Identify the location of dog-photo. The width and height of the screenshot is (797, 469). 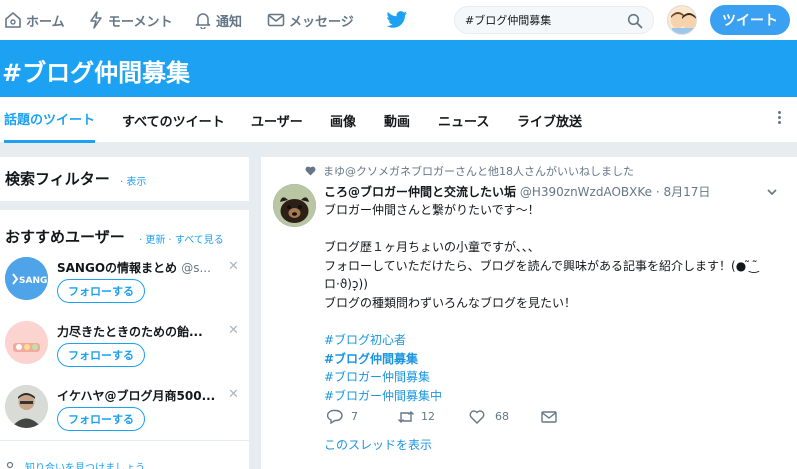
(294, 205).